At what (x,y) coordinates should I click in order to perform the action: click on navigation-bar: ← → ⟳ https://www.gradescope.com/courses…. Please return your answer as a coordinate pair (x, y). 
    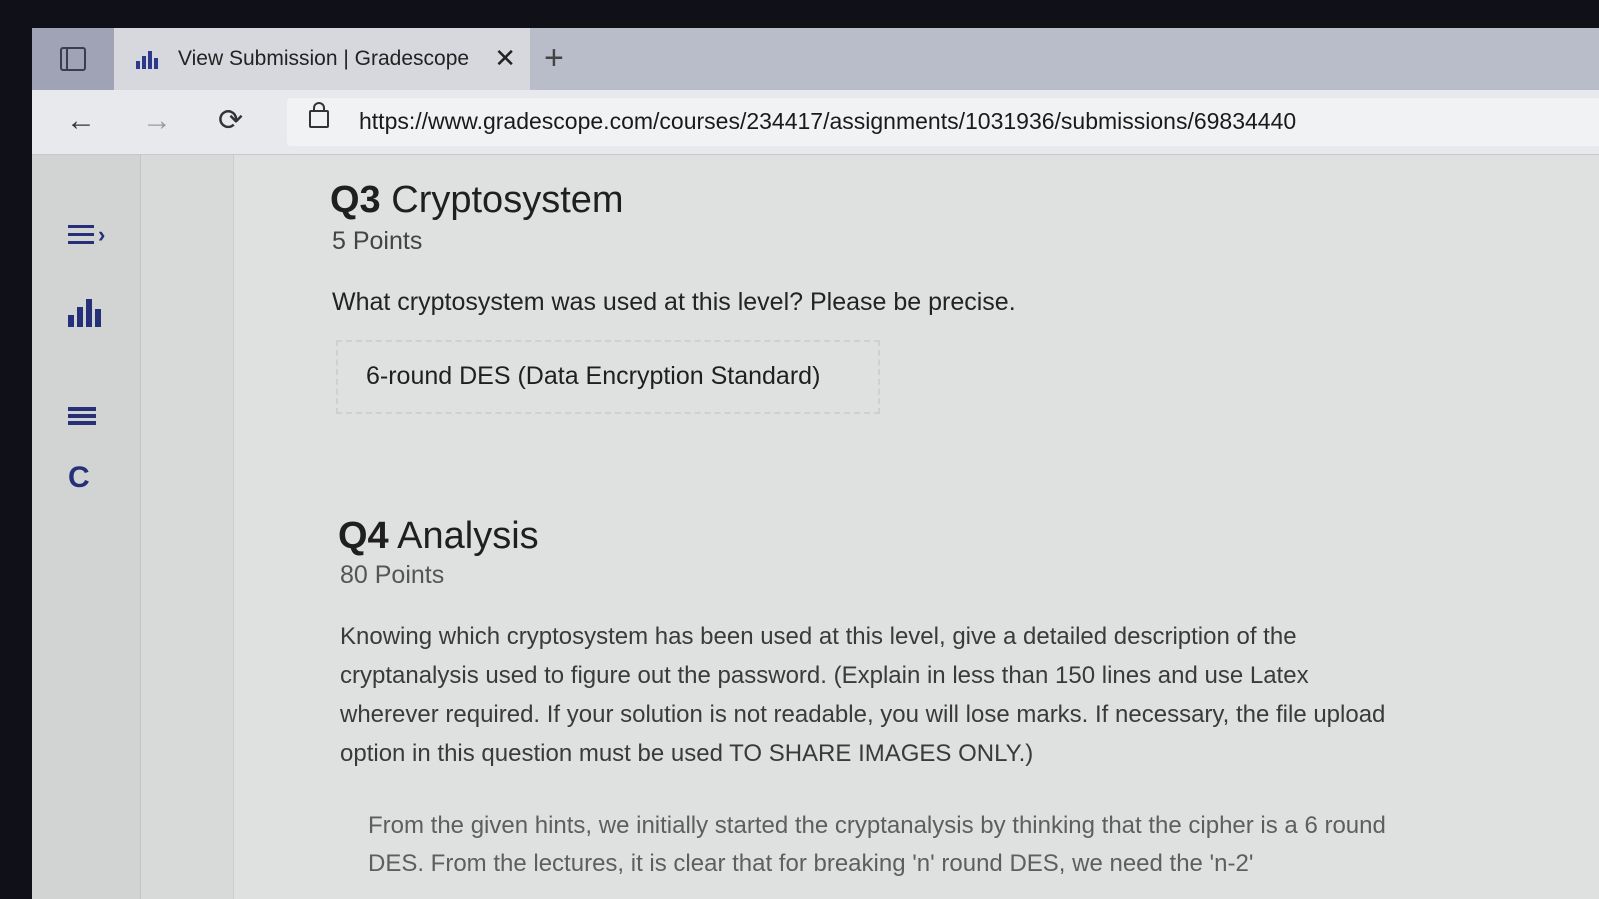
    Looking at the image, I should click on (815, 122).